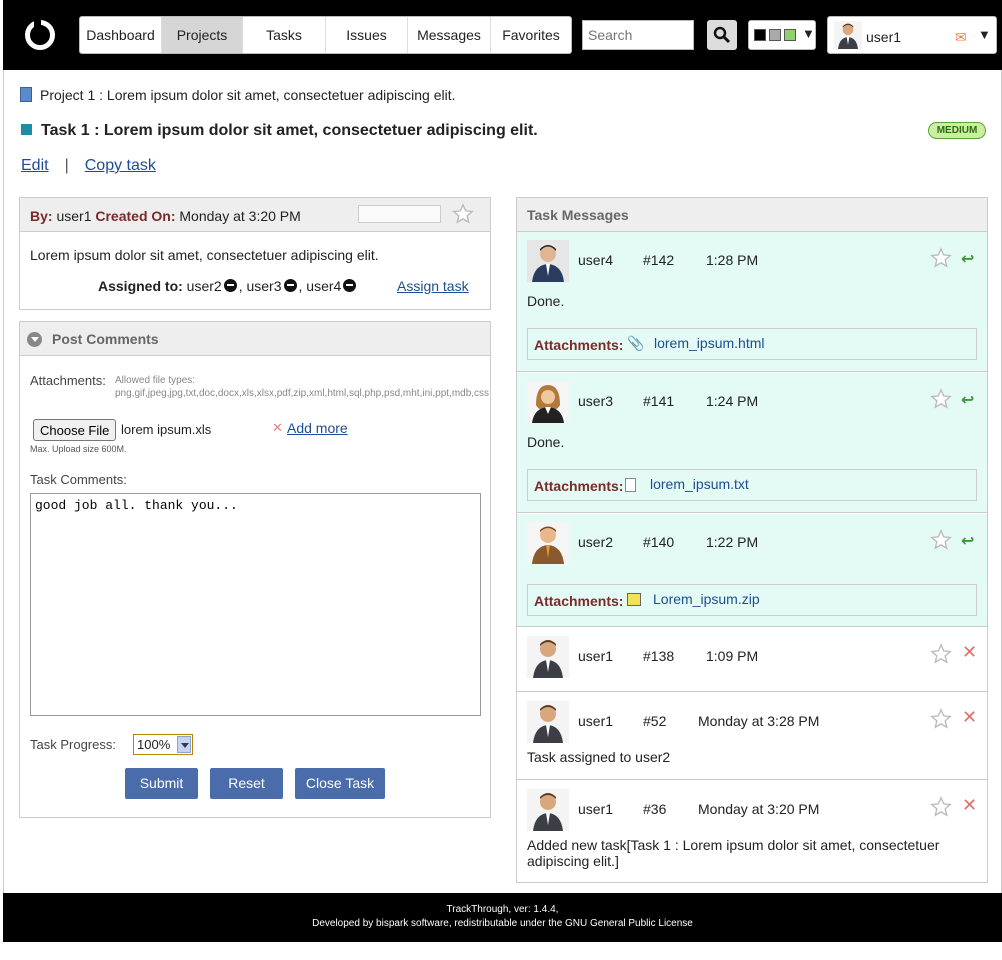 This screenshot has width=1002, height=960. I want to click on message-number: #141, so click(659, 401).